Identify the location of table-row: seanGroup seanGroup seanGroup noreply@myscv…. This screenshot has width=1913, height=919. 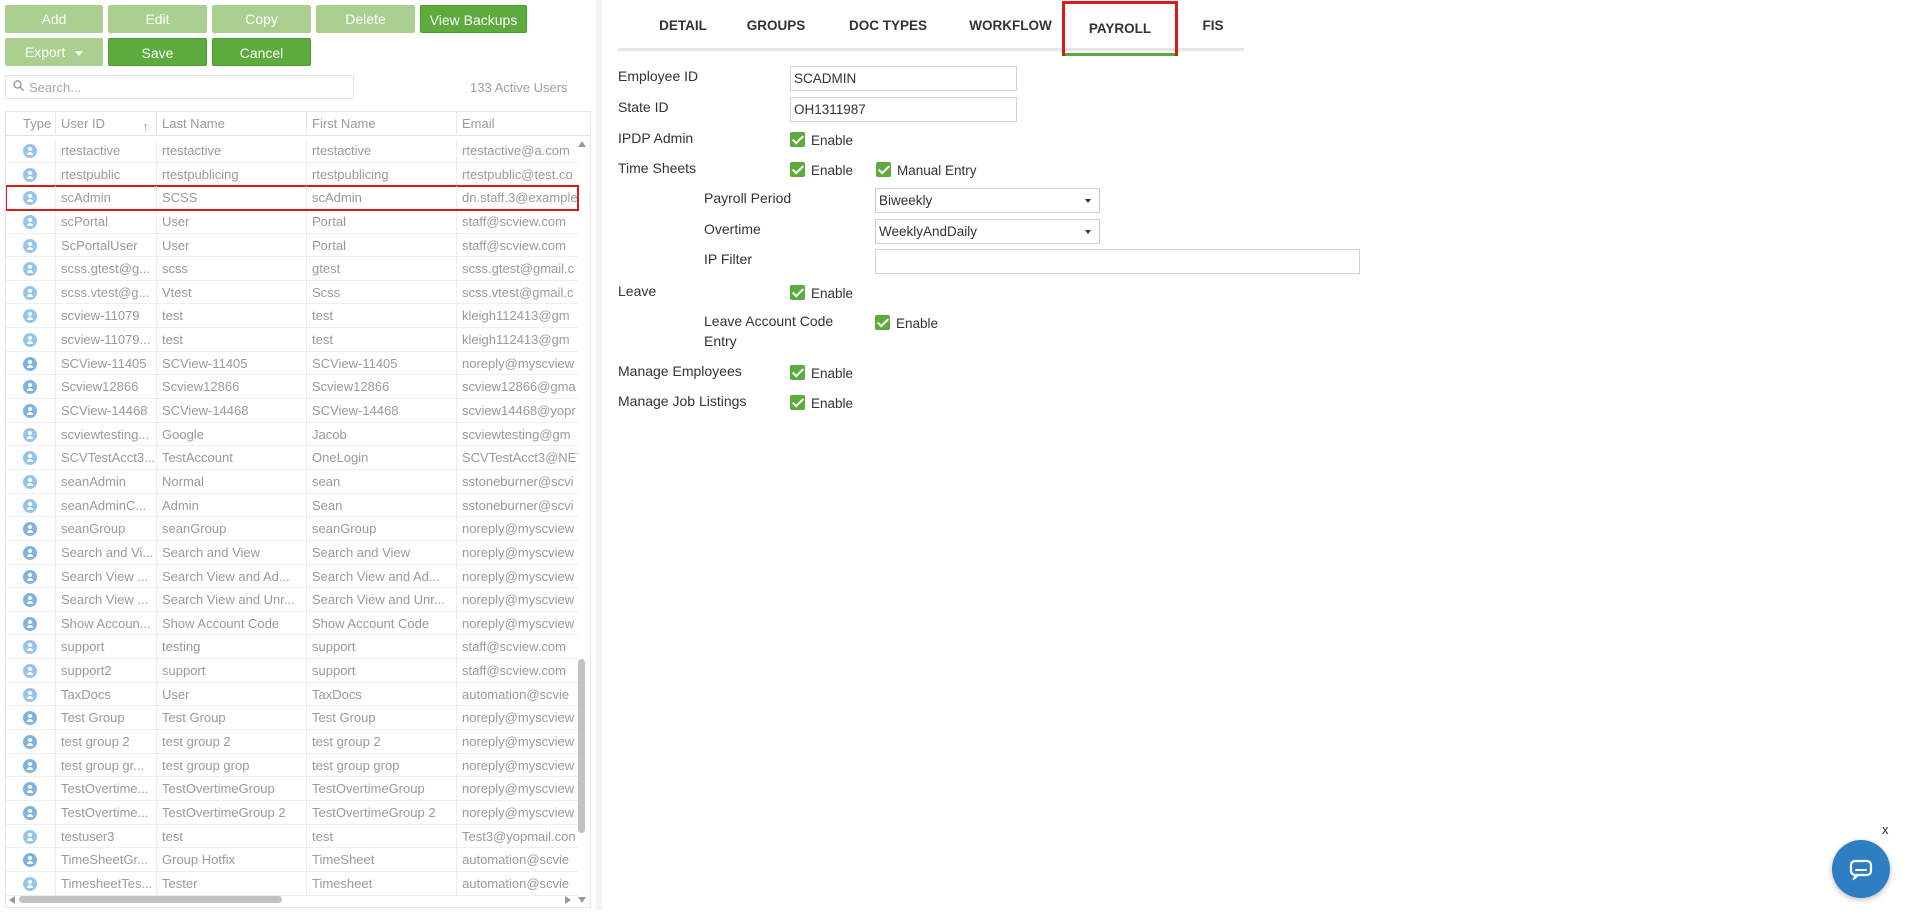
(292, 529).